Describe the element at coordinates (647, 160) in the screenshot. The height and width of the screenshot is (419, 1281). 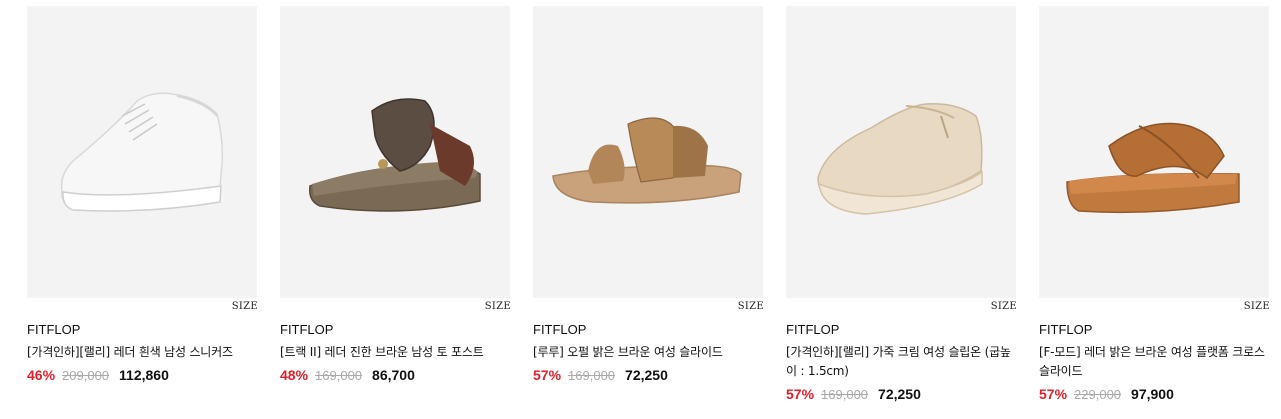
I see `bronze-slide-sandal-image` at that location.